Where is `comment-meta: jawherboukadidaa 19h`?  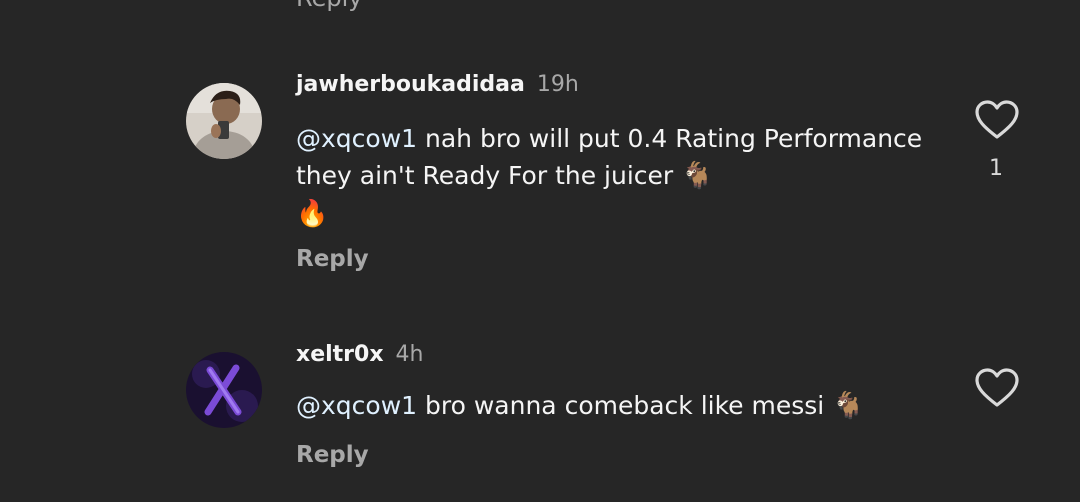 comment-meta: jawherboukadidaa 19h is located at coordinates (437, 85).